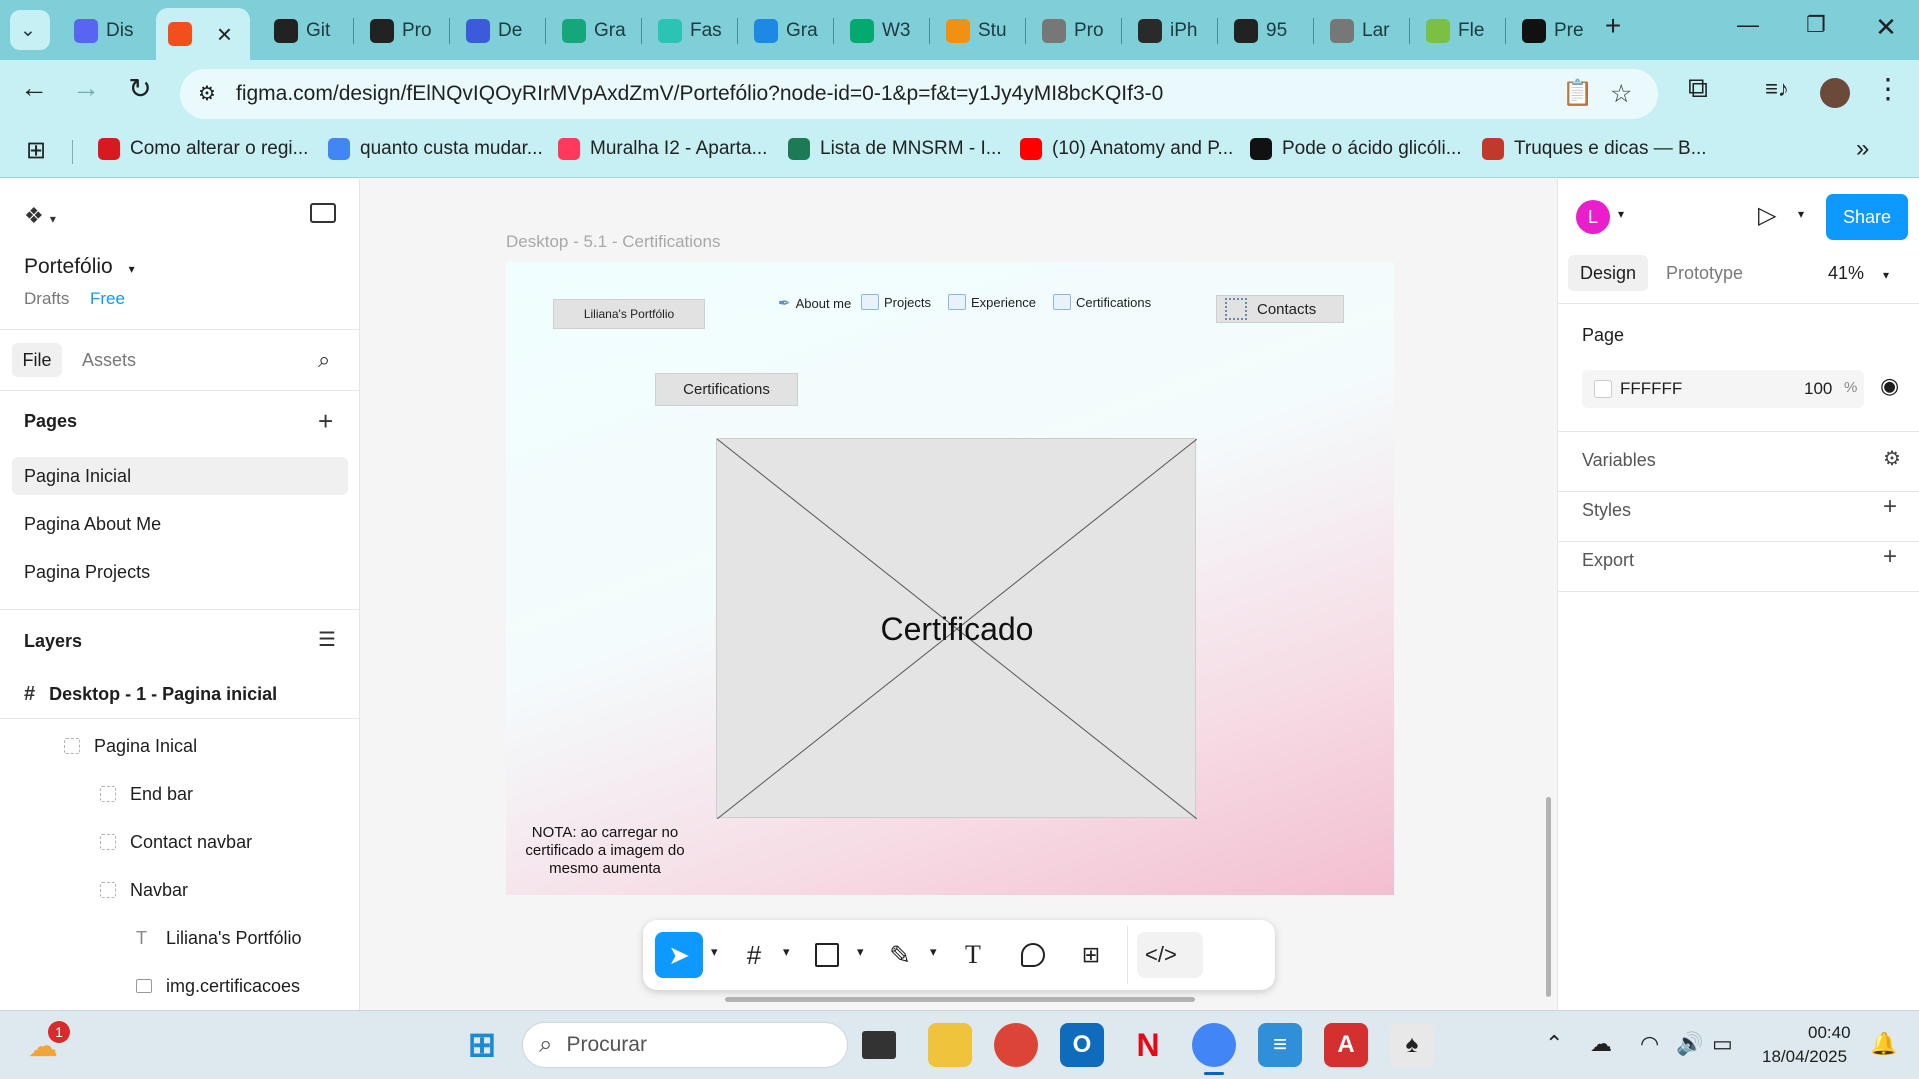 The image size is (1919, 1079). I want to click on battery-icon: ▭, so click(1722, 1044).